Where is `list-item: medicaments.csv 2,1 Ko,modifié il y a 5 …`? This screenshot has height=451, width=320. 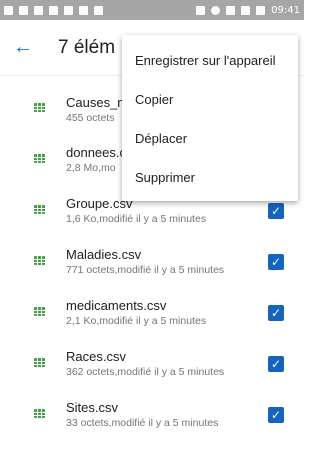
list-item: medicaments.csv 2,1 Ko,modifié il y a 5 … is located at coordinates (152, 319).